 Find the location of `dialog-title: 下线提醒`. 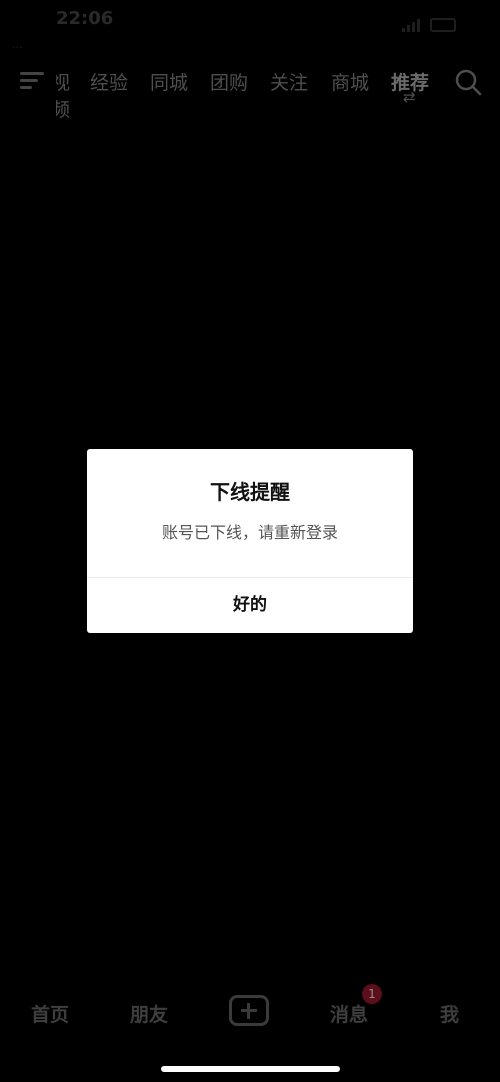

dialog-title: 下线提醒 is located at coordinates (250, 492).